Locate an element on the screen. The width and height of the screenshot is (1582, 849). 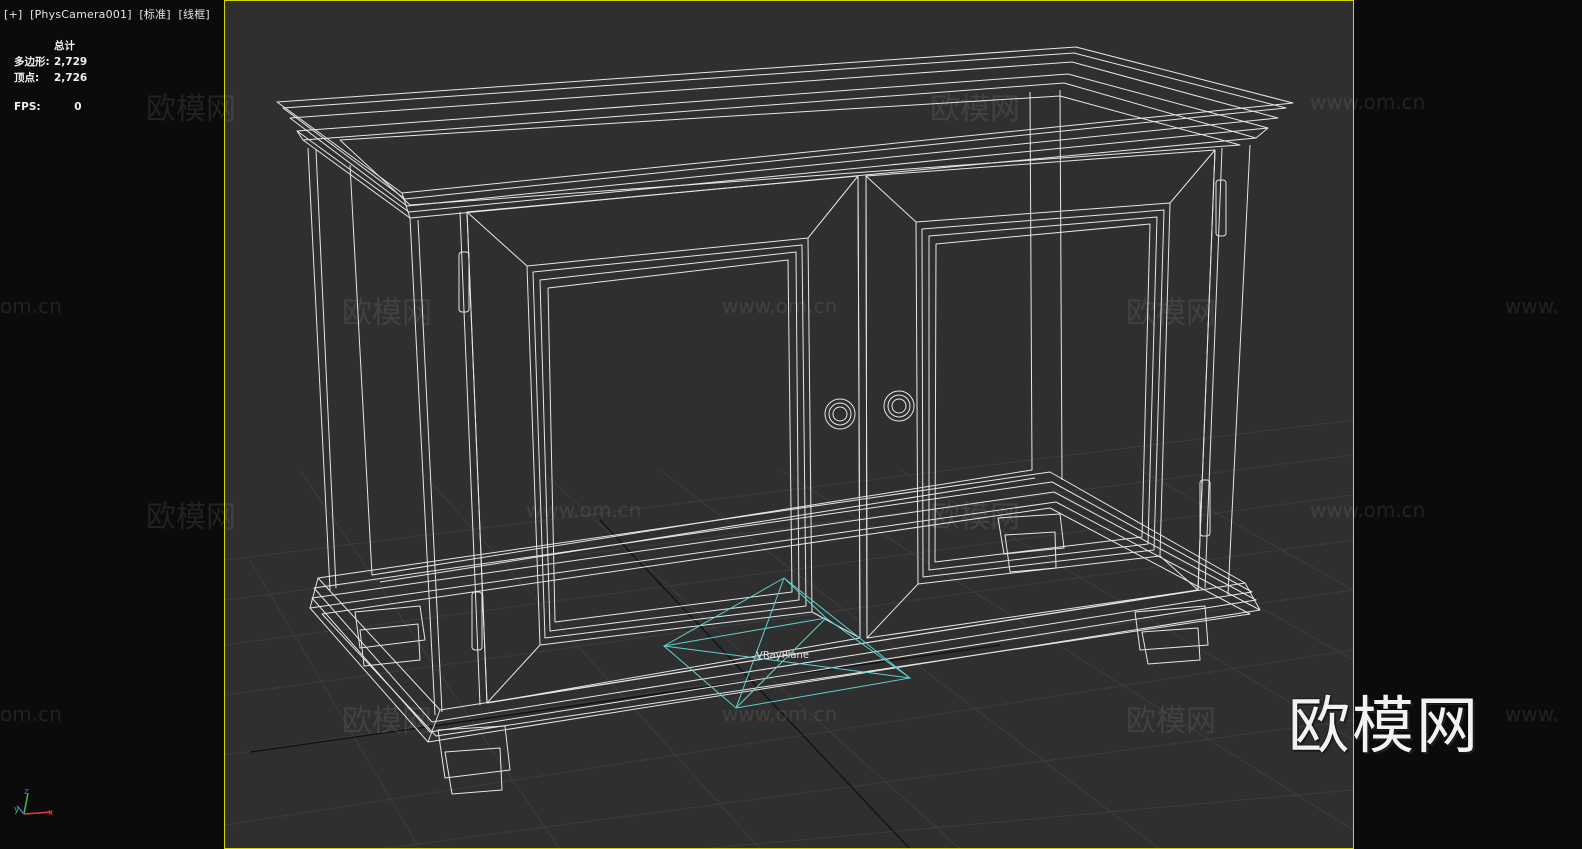
viewport-shading-standard-menu: [标准] is located at coordinates (154, 14).